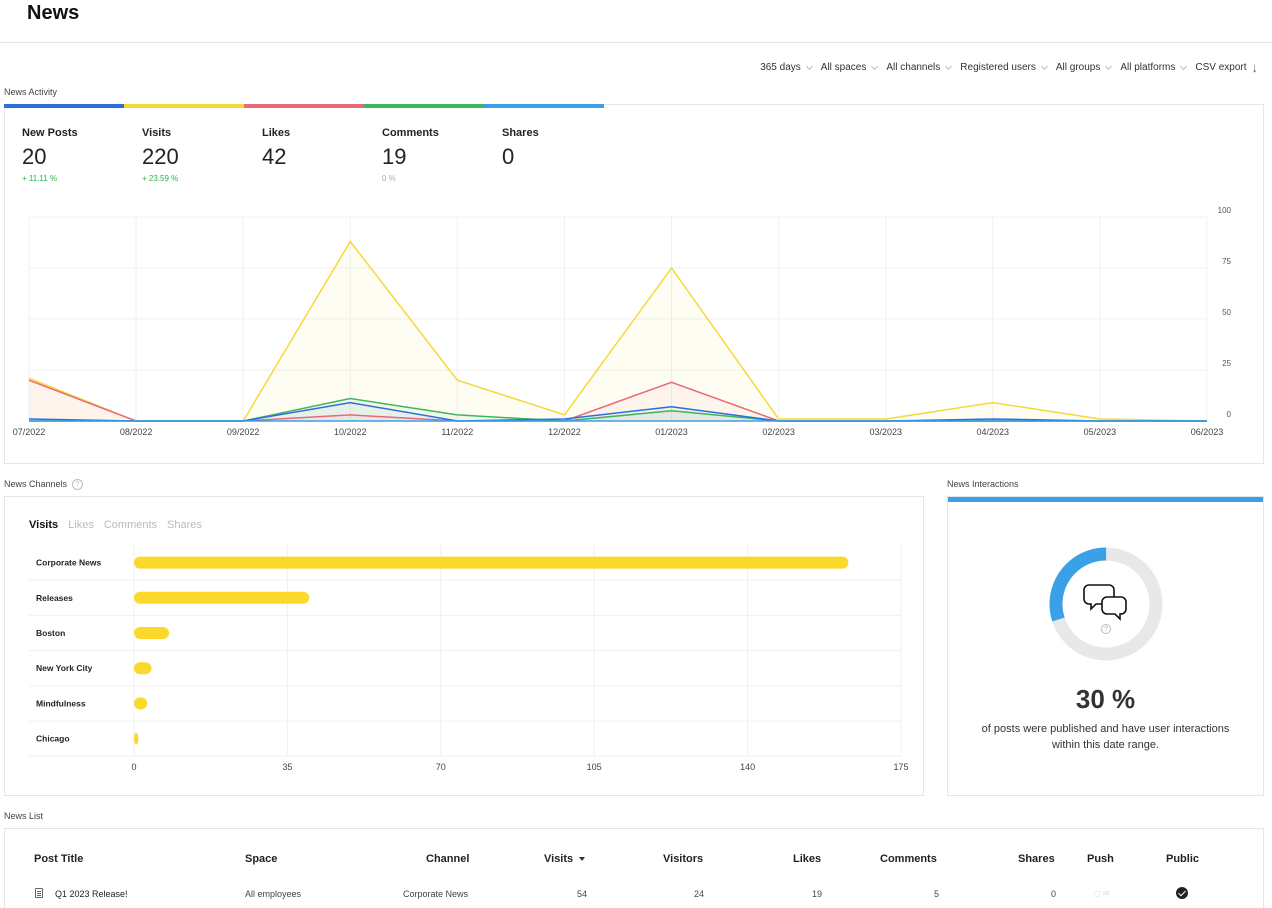 The height and width of the screenshot is (908, 1272). I want to click on column-header-space: Space, so click(261, 859).